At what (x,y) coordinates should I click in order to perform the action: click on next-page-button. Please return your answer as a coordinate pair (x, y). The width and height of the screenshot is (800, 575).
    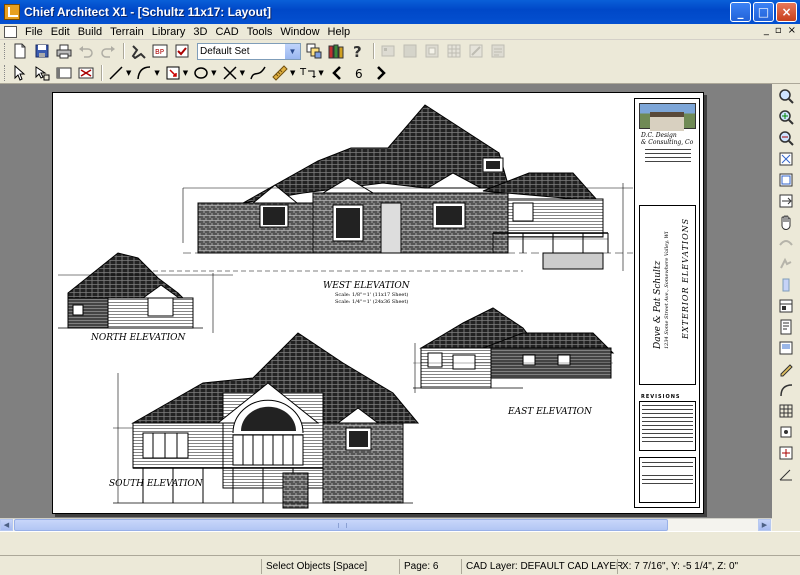
    Looking at the image, I should click on (381, 73).